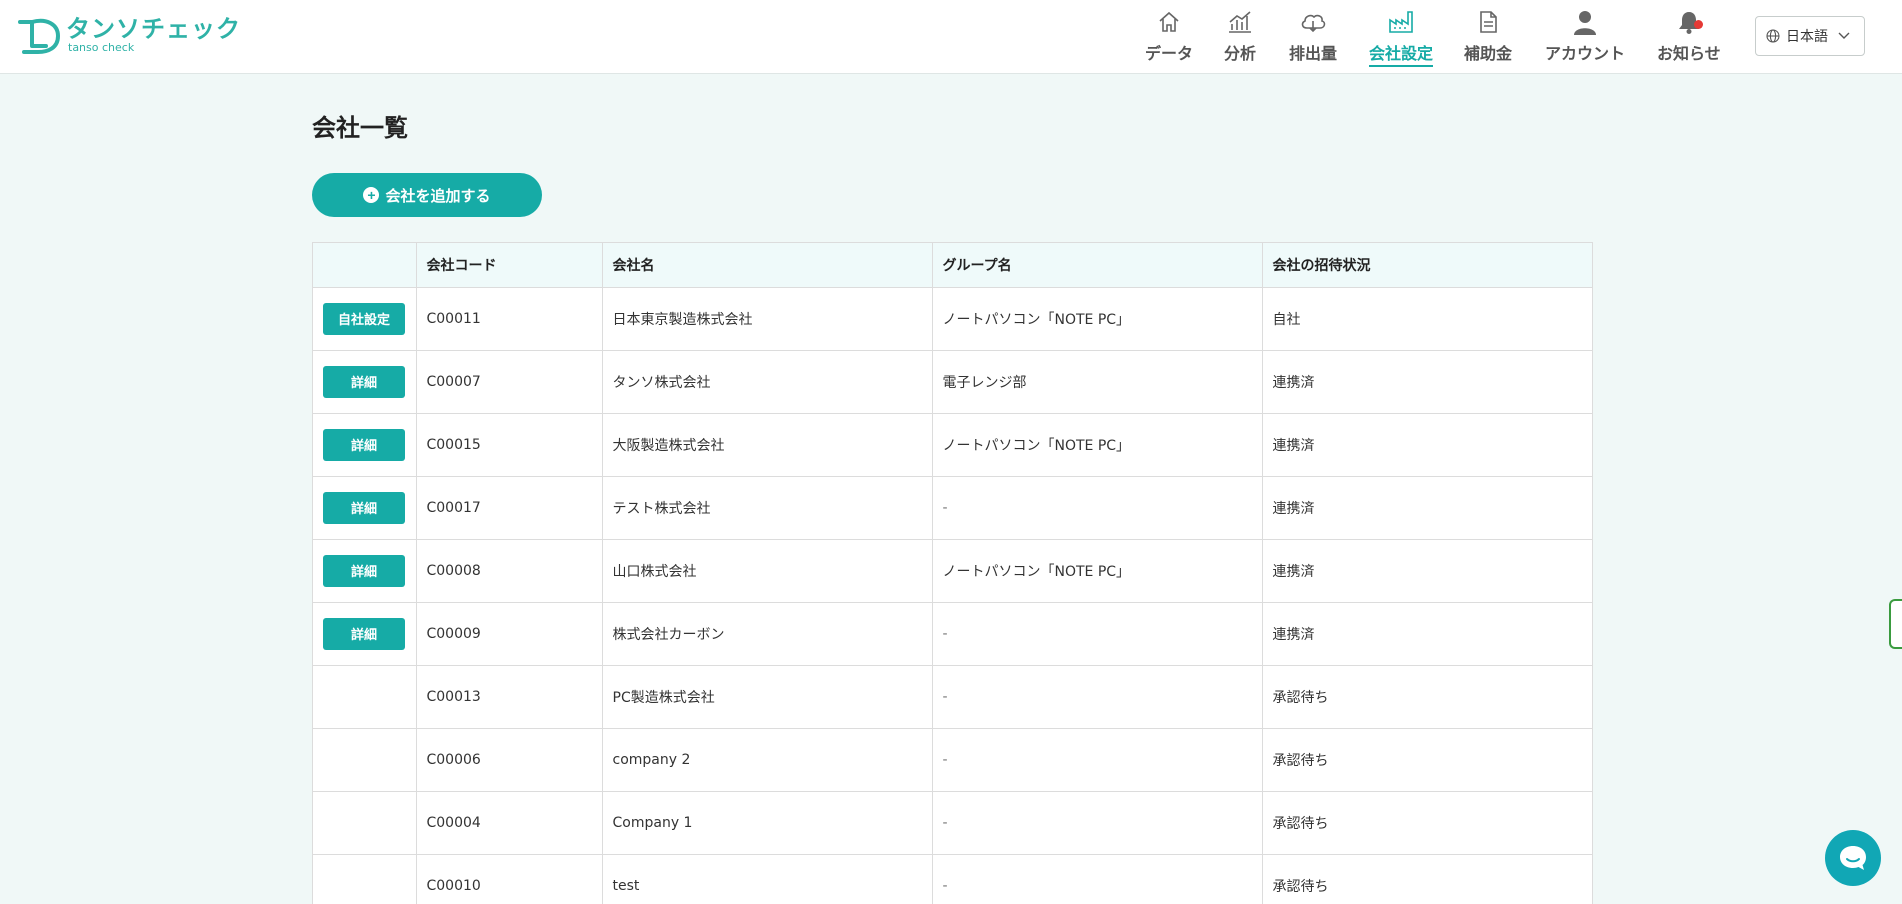  What do you see at coordinates (509, 879) in the screenshot?
I see `cell-code: C00010` at bounding box center [509, 879].